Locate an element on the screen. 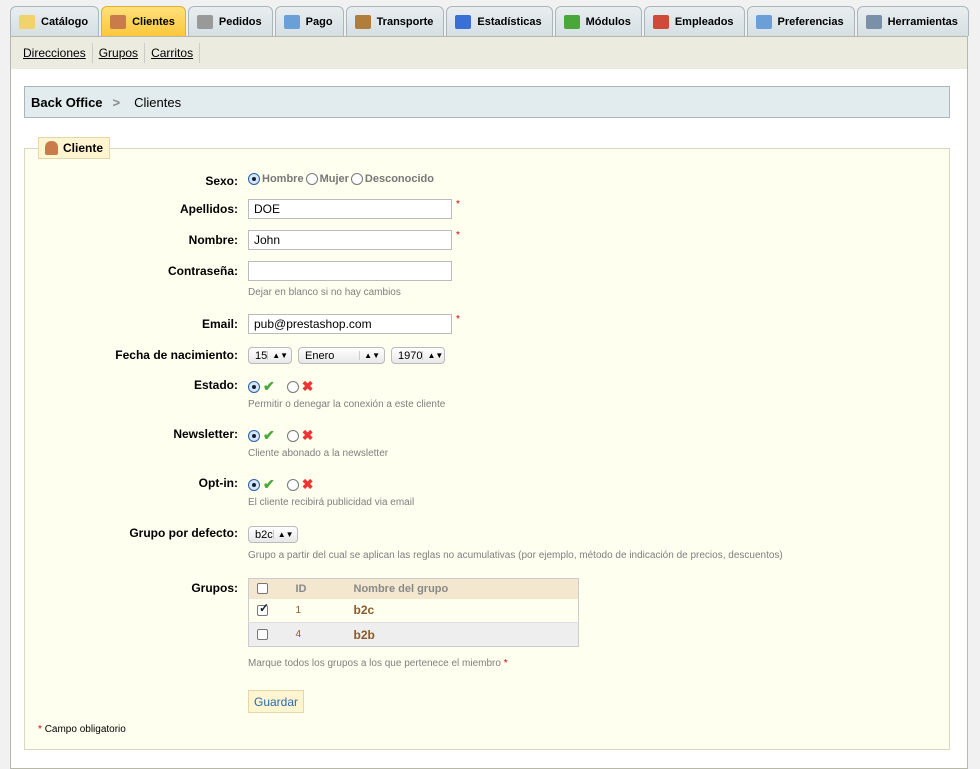 Image resolution: width=980 pixels, height=769 pixels. tab-preferencias: Preferencias is located at coordinates (800, 21).